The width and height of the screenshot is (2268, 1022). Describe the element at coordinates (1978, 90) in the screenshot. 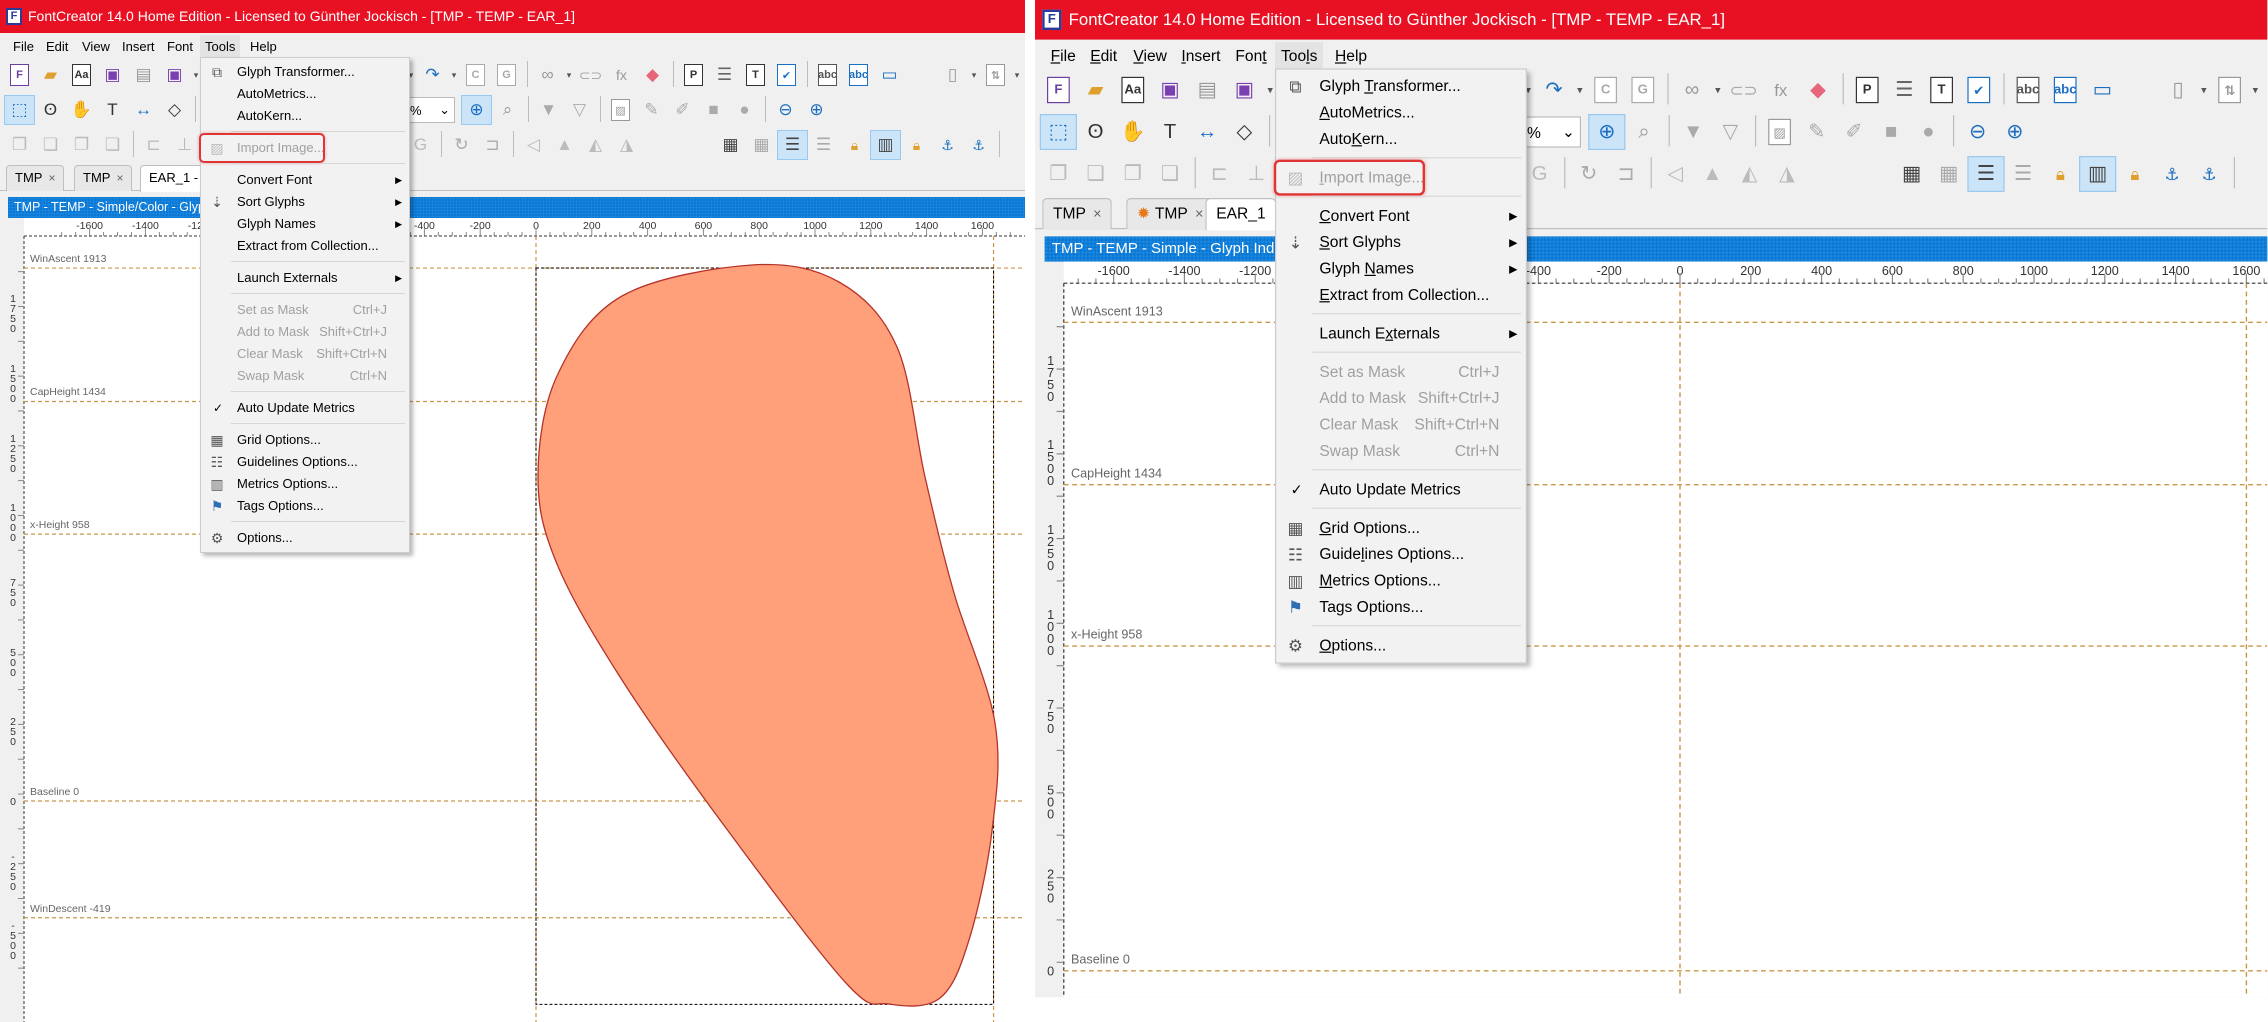

I see `validate-icon: ✔` at that location.